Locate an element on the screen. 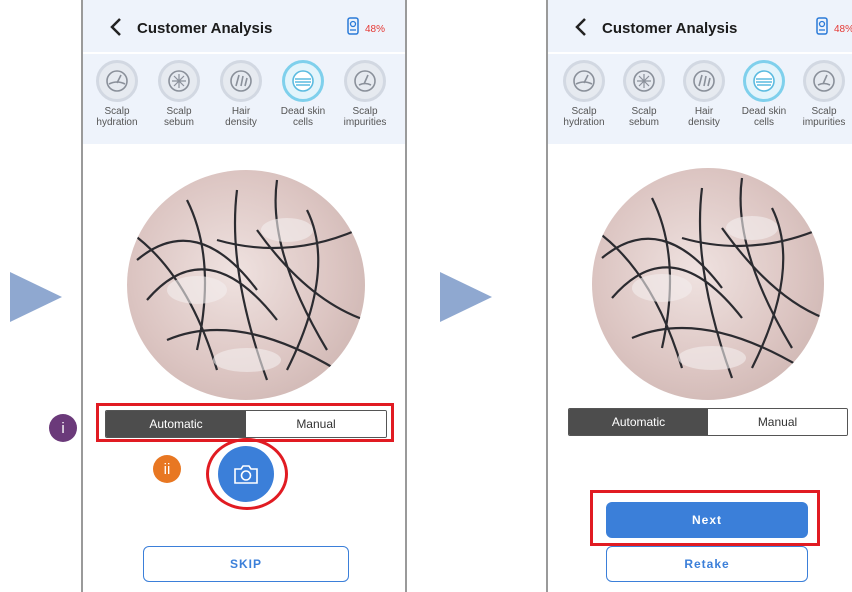 The image size is (852, 592). highlight-mode-toggle is located at coordinates (245, 422).